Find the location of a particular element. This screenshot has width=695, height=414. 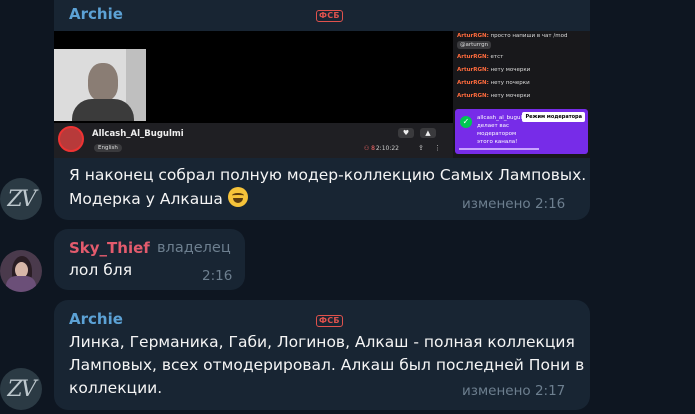

role-label: владелец is located at coordinates (194, 248).